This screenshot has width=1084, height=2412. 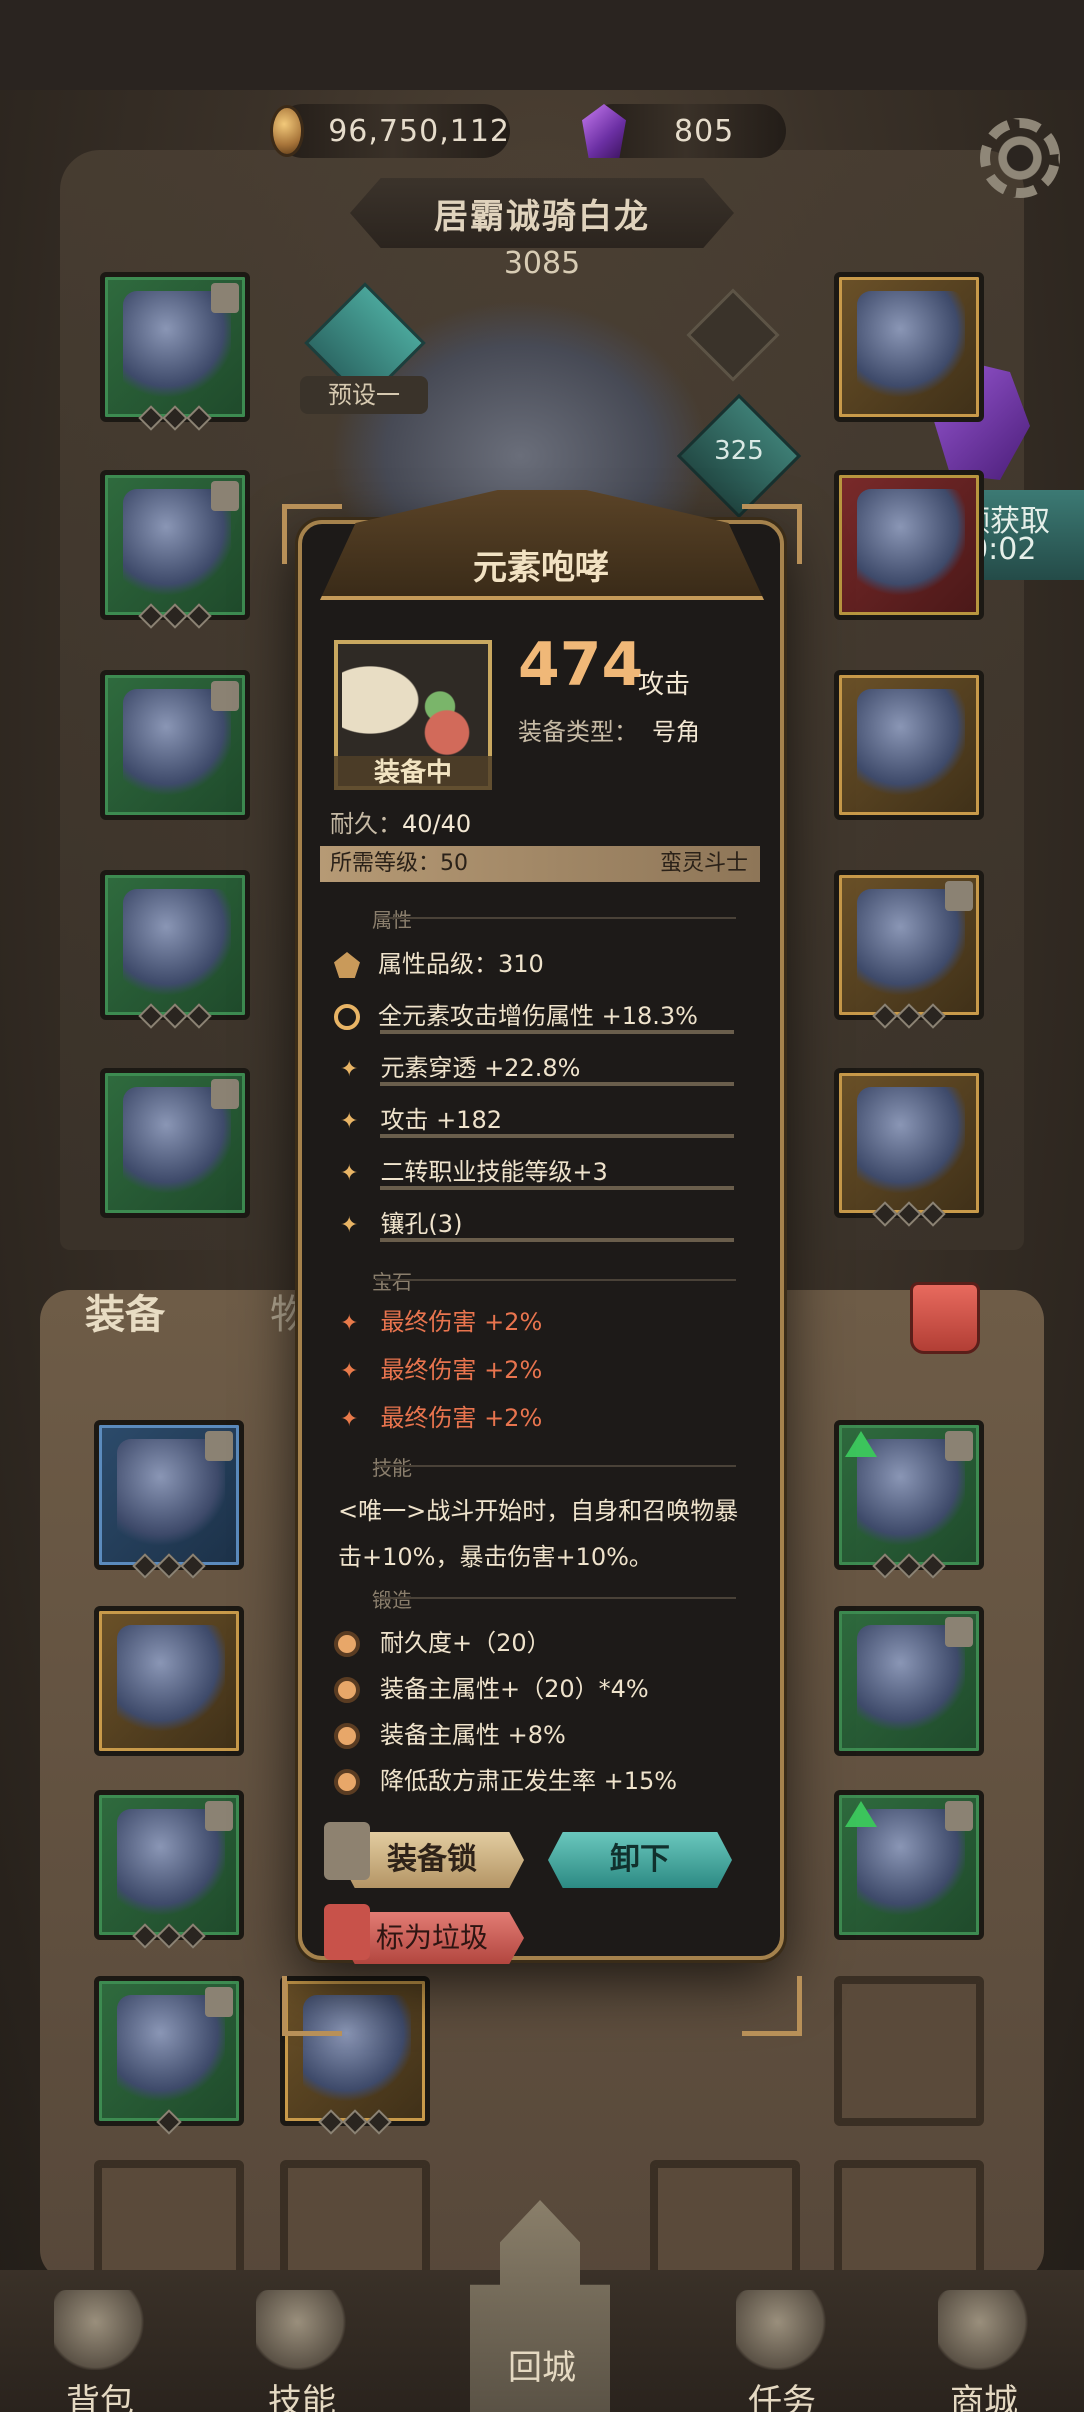 I want to click on bracer-icon, so click(x=911, y=743).